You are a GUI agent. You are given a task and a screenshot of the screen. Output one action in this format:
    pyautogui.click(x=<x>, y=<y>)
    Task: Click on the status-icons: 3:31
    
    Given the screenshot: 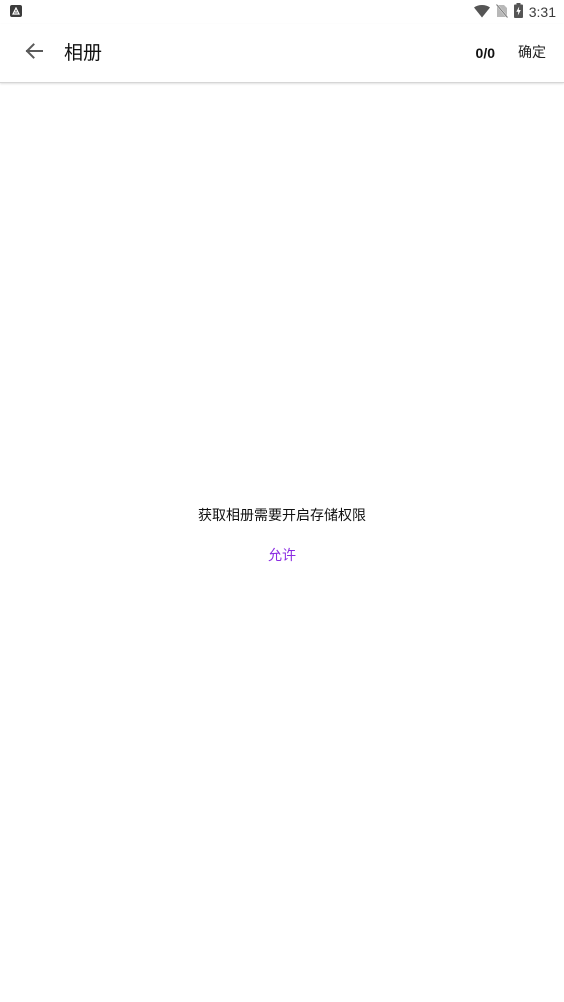 What is the action you would take?
    pyautogui.click(x=514, y=12)
    